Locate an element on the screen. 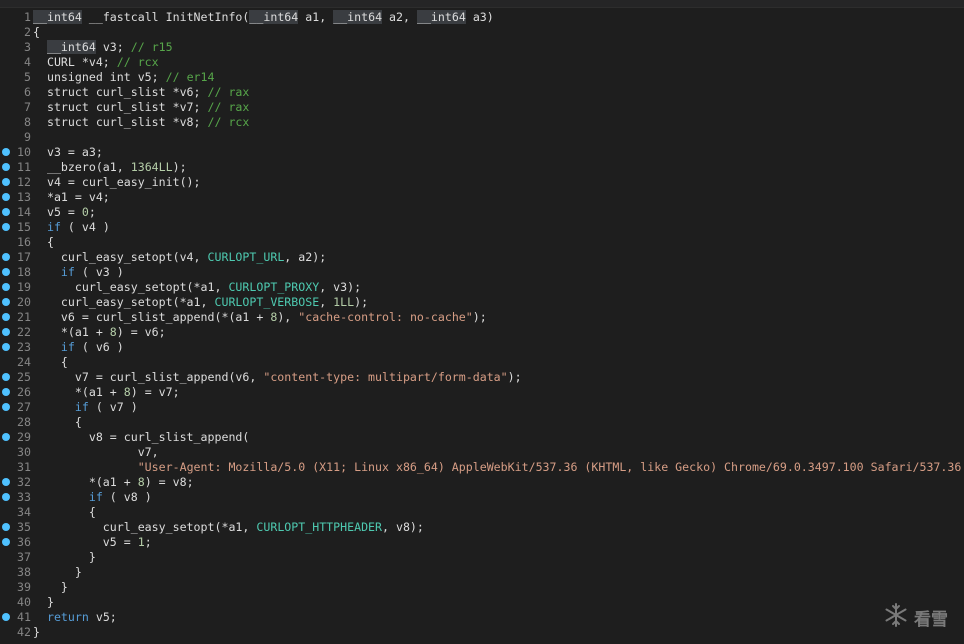 The width and height of the screenshot is (964, 644). code-line: 27 if ( v7 ) is located at coordinates (482, 407).